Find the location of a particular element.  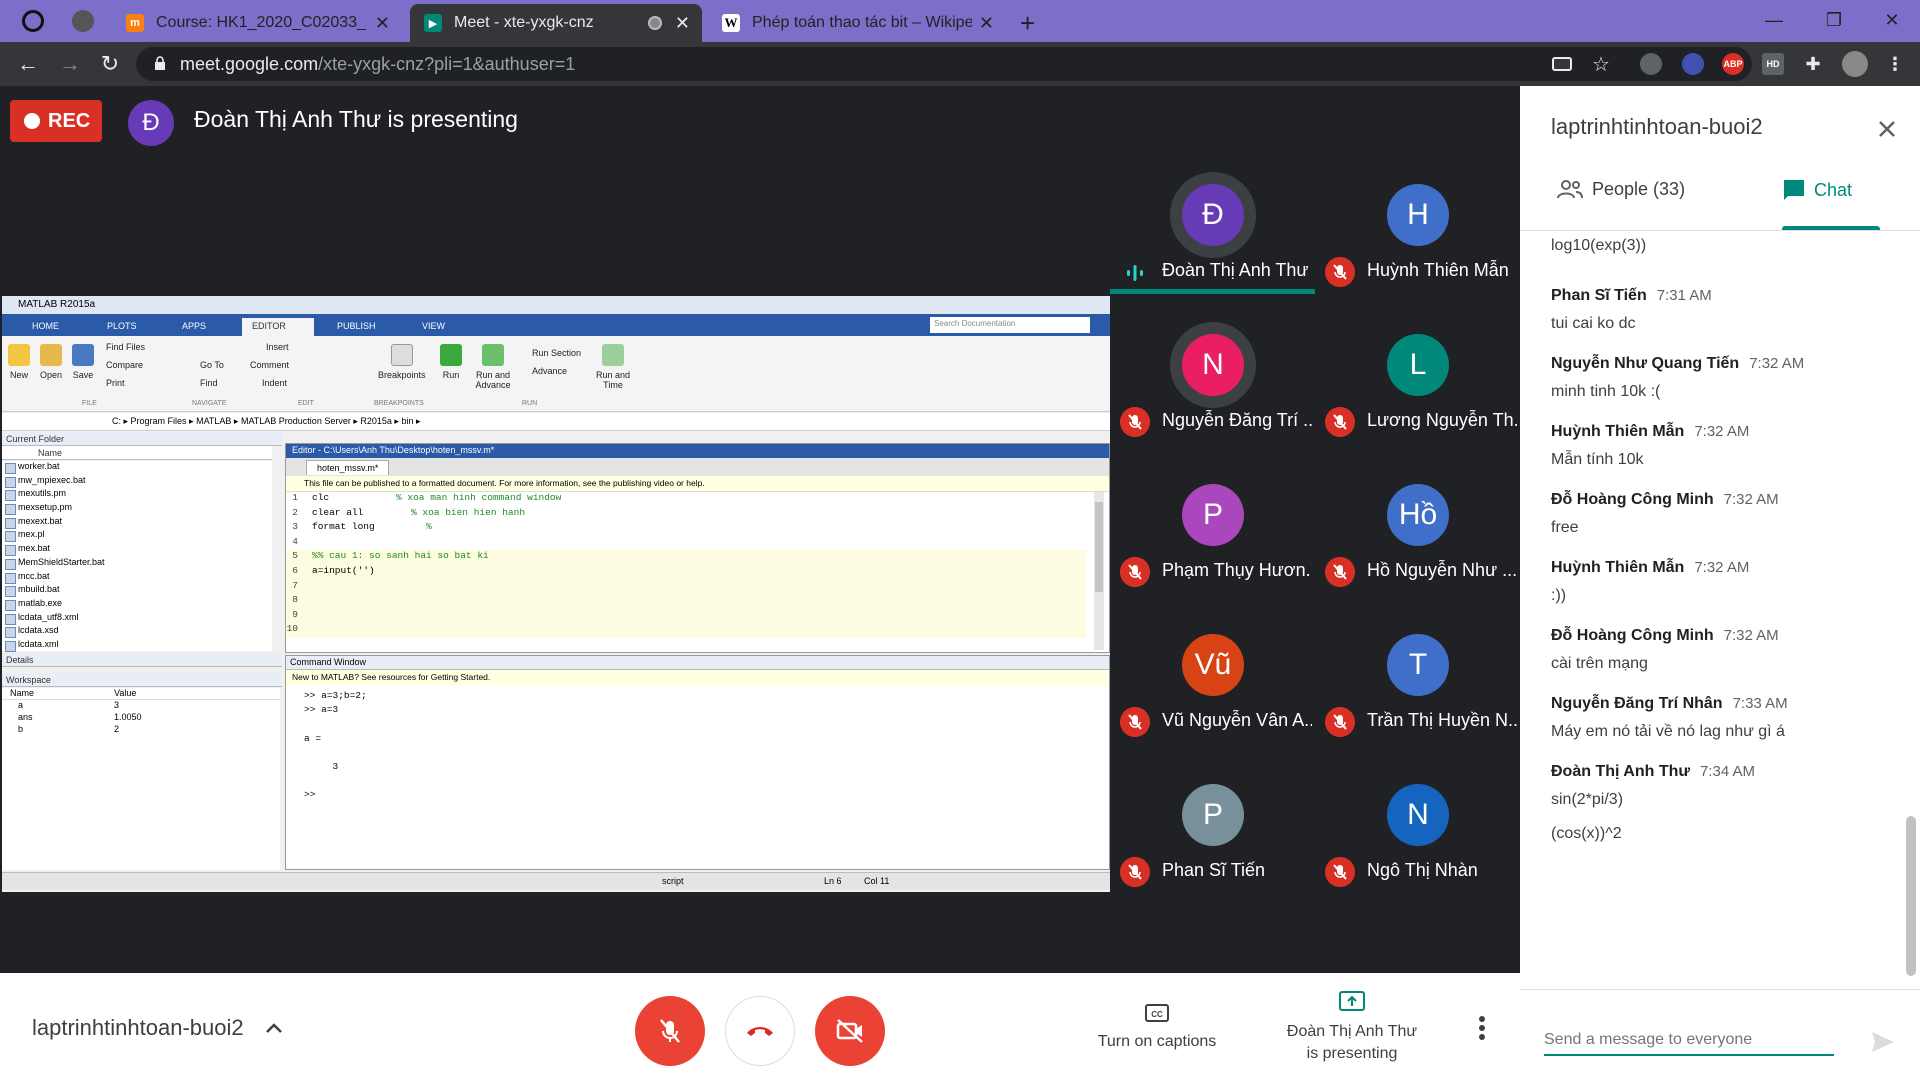

tab-course: m Course: HK1_2020_C02033_Lập tr ✕ is located at coordinates (257, 23).